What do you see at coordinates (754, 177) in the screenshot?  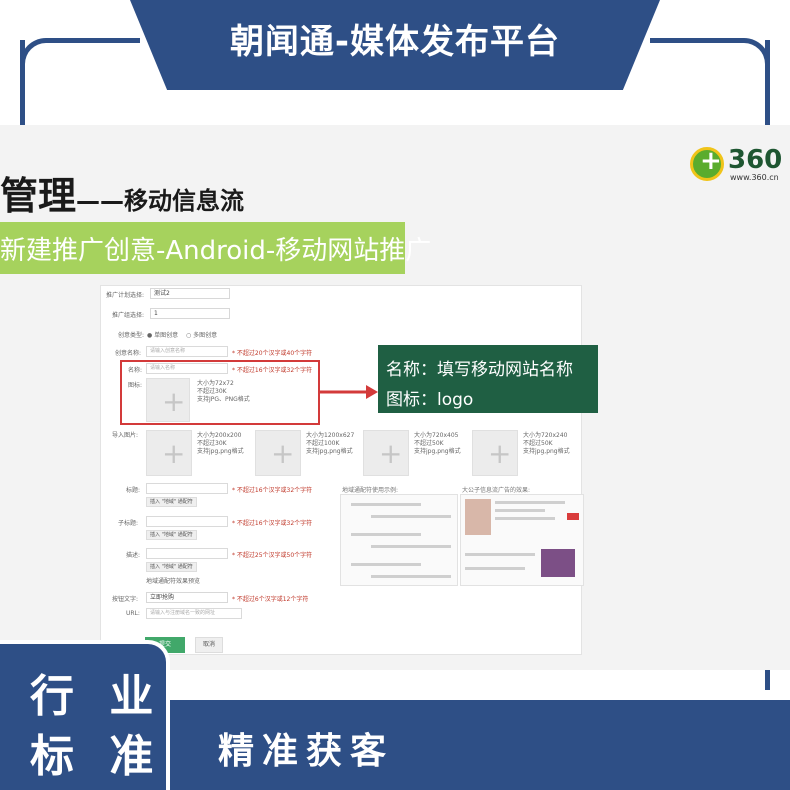 I see `logo-url: www.360.cn` at bounding box center [754, 177].